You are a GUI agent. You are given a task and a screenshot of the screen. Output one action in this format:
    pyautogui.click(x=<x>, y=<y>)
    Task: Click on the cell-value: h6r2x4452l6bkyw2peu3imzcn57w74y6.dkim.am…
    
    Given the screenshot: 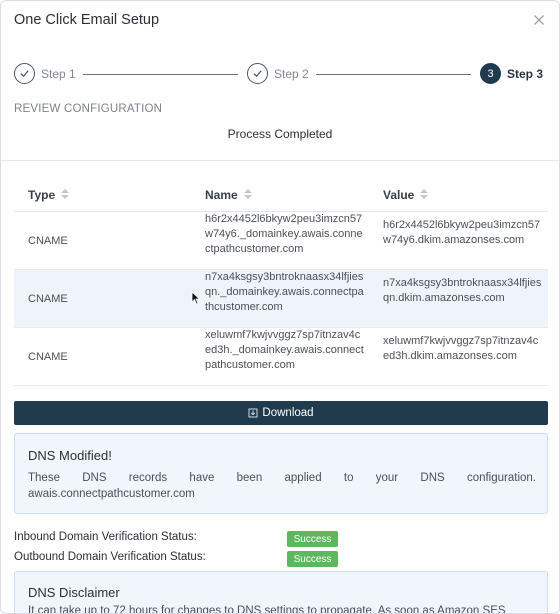 What is the action you would take?
    pyautogui.click(x=462, y=232)
    